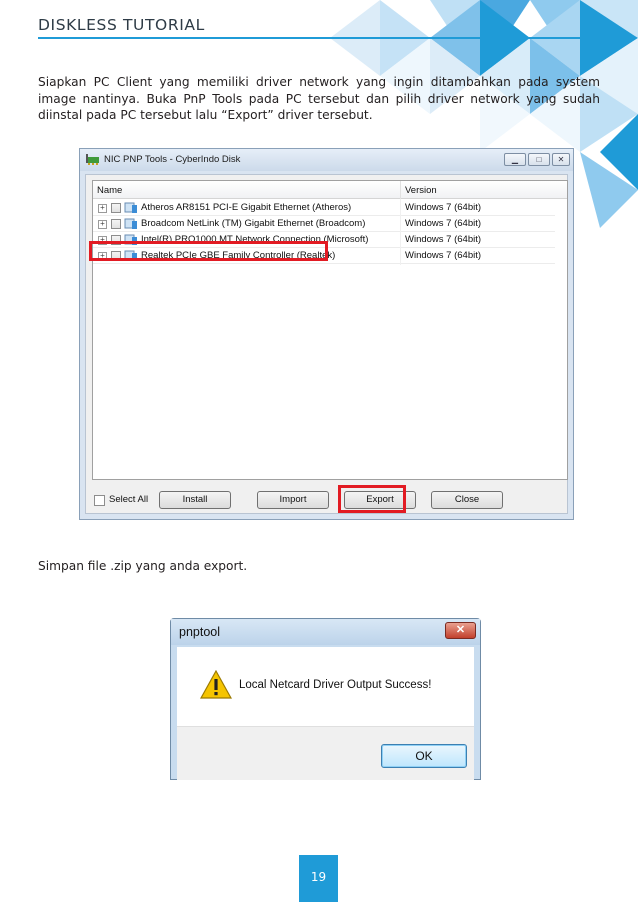 This screenshot has width=638, height=902. I want to click on select-all-checkbox, so click(99, 500).